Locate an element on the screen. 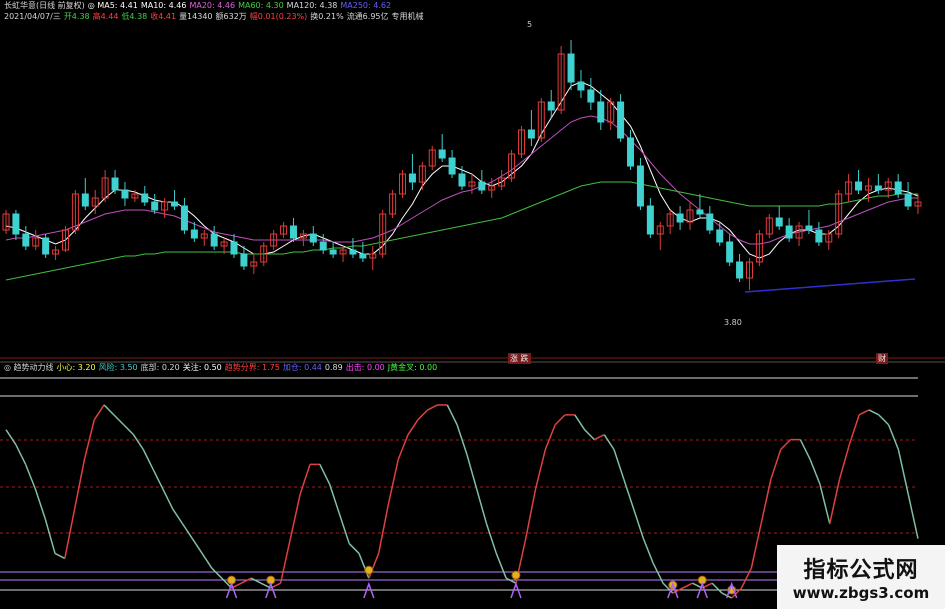  price-high-label: 5 is located at coordinates (530, 24).